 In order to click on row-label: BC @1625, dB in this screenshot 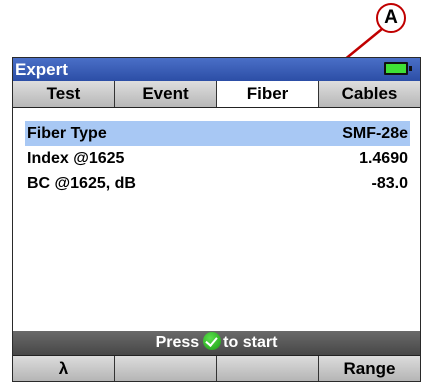, I will do `click(81, 183)`.